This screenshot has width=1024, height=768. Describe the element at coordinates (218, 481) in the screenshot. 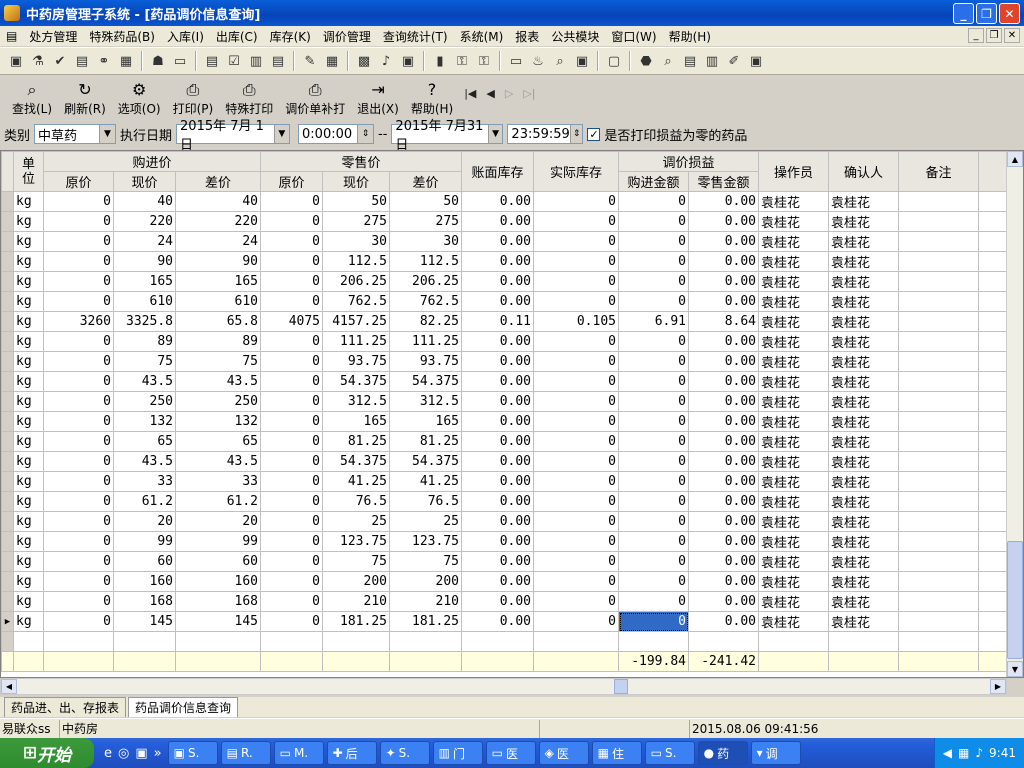

I see `table-cell: 33` at that location.